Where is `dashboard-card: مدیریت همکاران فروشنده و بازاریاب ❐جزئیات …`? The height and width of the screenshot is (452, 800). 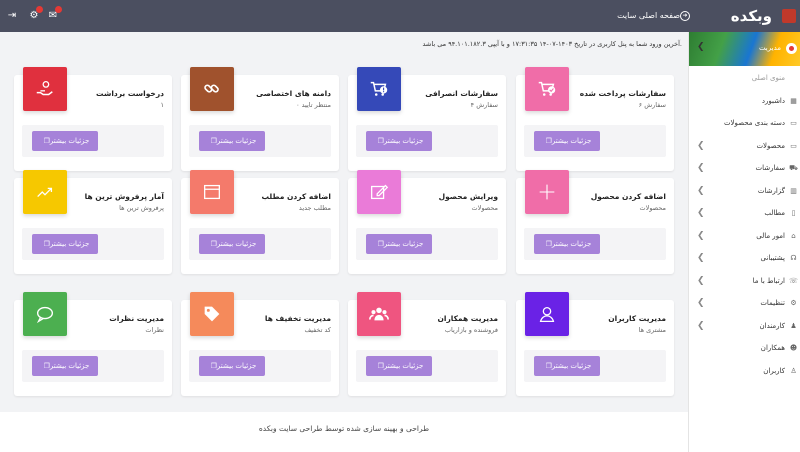 dashboard-card: مدیریت همکاران فروشنده و بازاریاب ❐جزئیات … is located at coordinates (427, 344).